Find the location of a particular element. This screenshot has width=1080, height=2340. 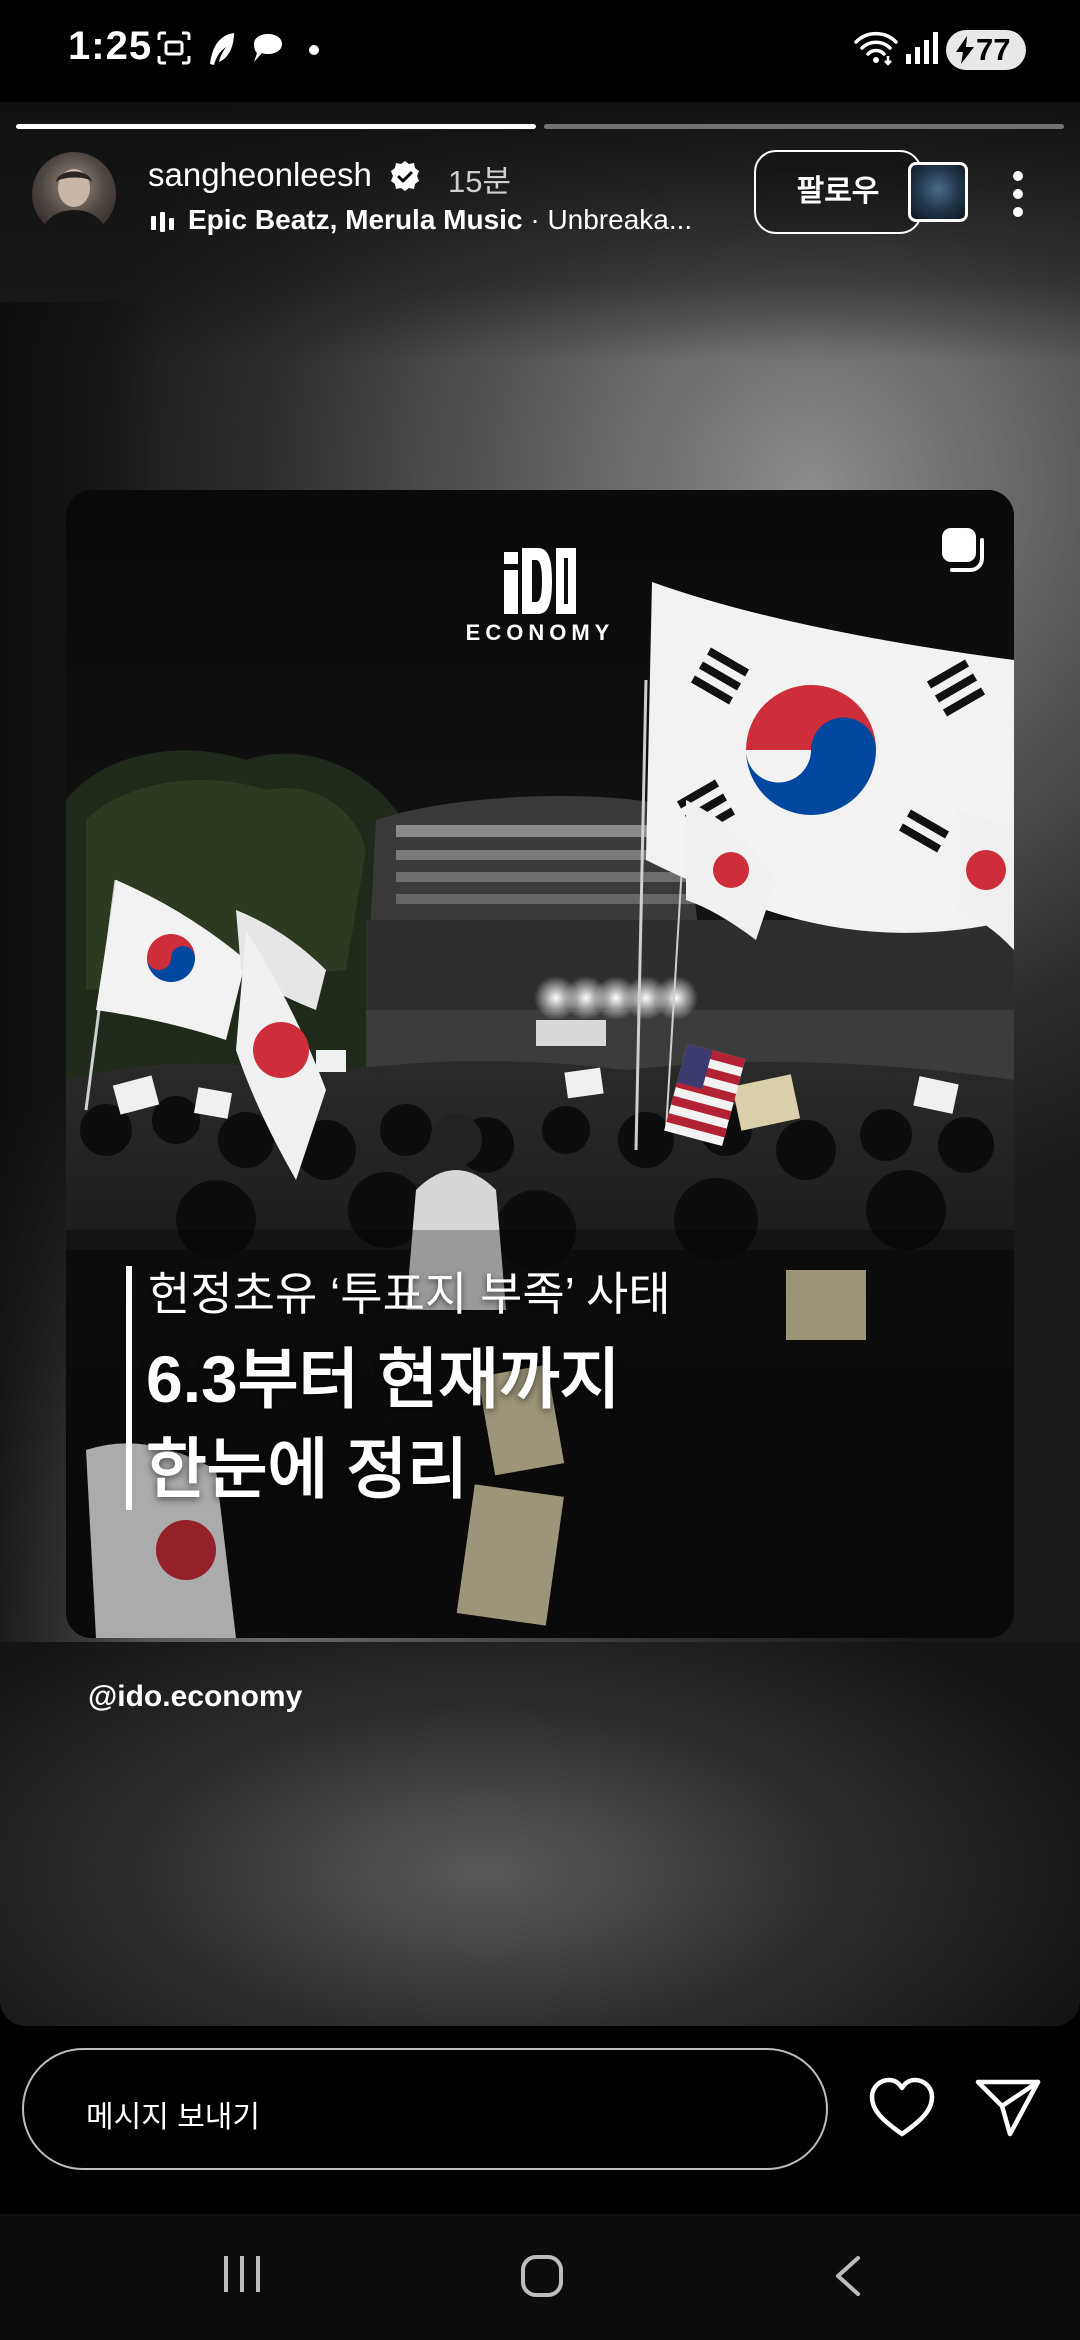

system-nav-bar is located at coordinates (540, 2277).